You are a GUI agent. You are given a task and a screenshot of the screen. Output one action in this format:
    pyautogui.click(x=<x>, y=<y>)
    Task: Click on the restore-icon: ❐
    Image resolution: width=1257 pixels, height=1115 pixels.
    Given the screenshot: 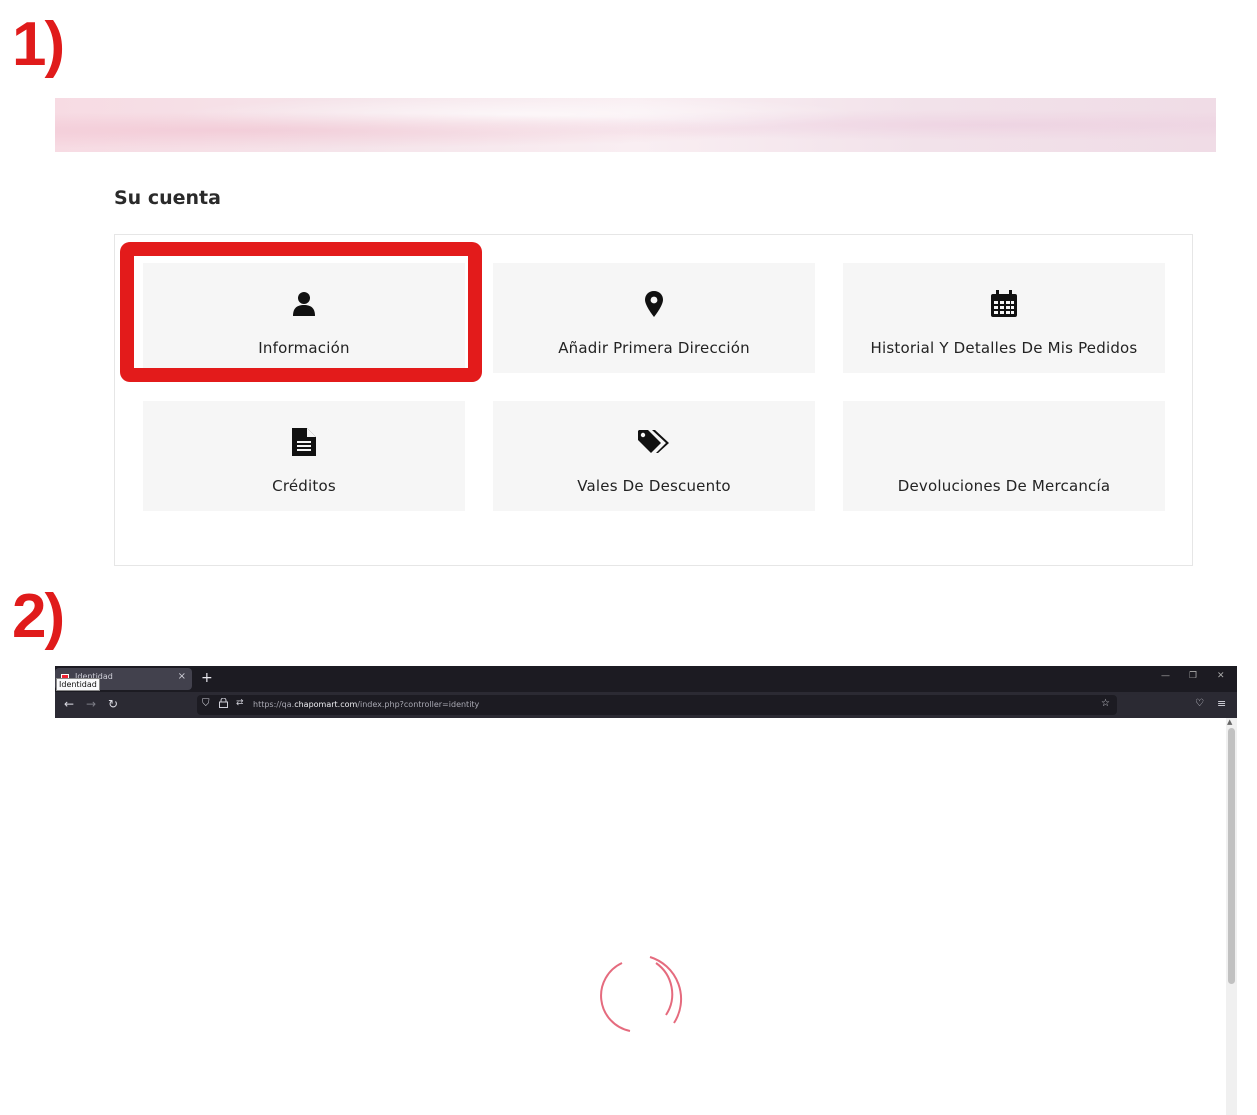 What is the action you would take?
    pyautogui.click(x=1193, y=676)
    